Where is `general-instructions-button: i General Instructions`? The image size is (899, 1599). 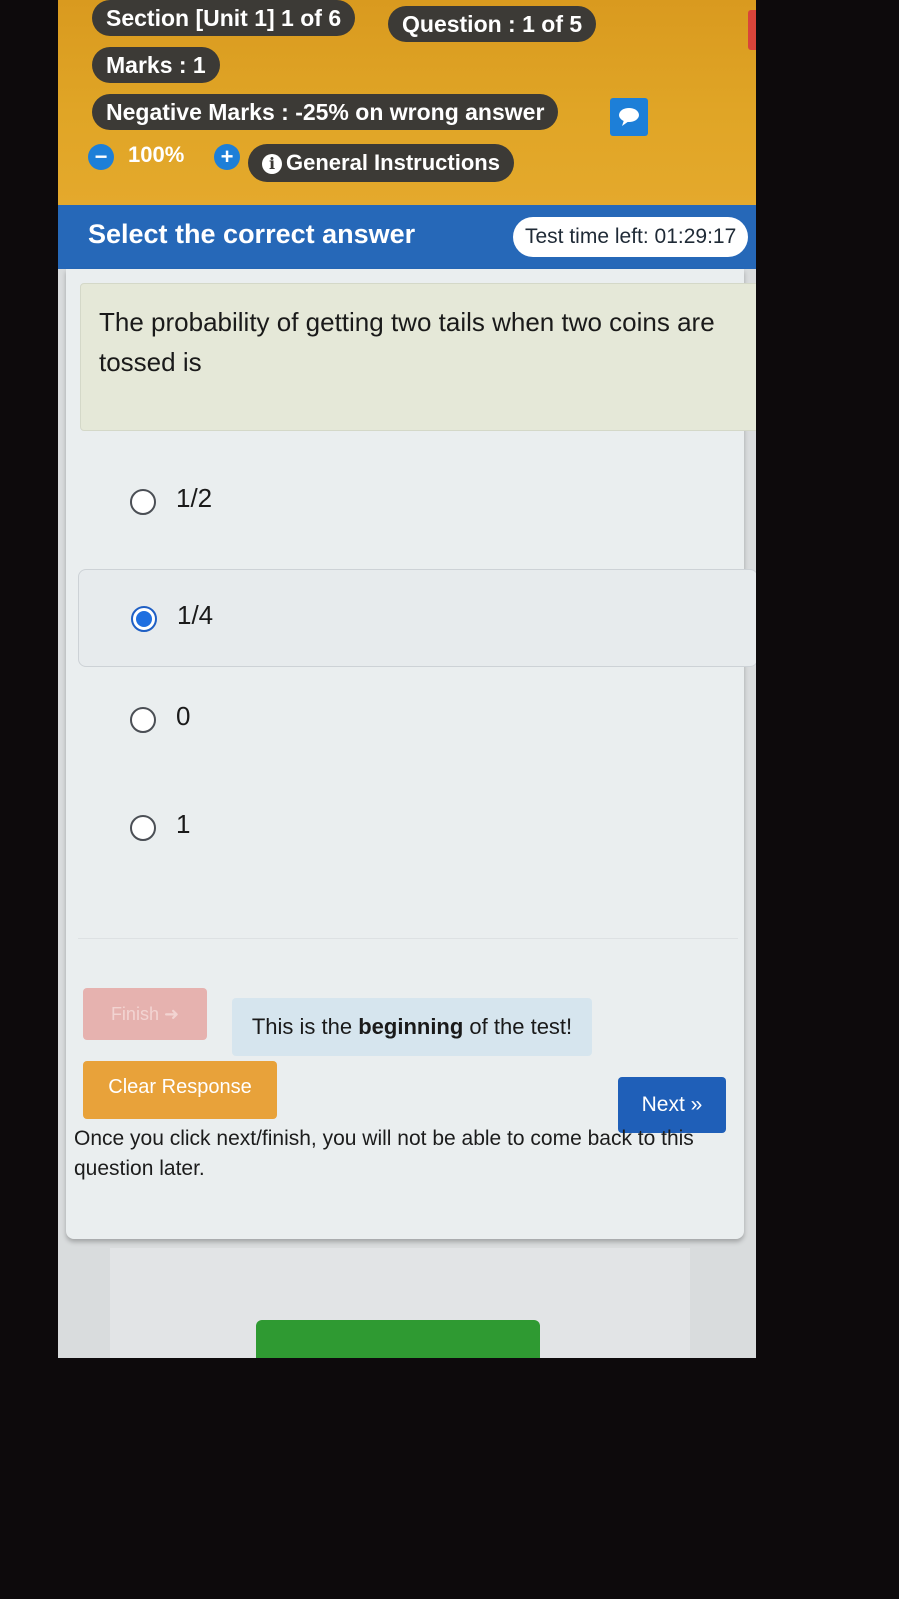
general-instructions-button: i General Instructions is located at coordinates (381, 163).